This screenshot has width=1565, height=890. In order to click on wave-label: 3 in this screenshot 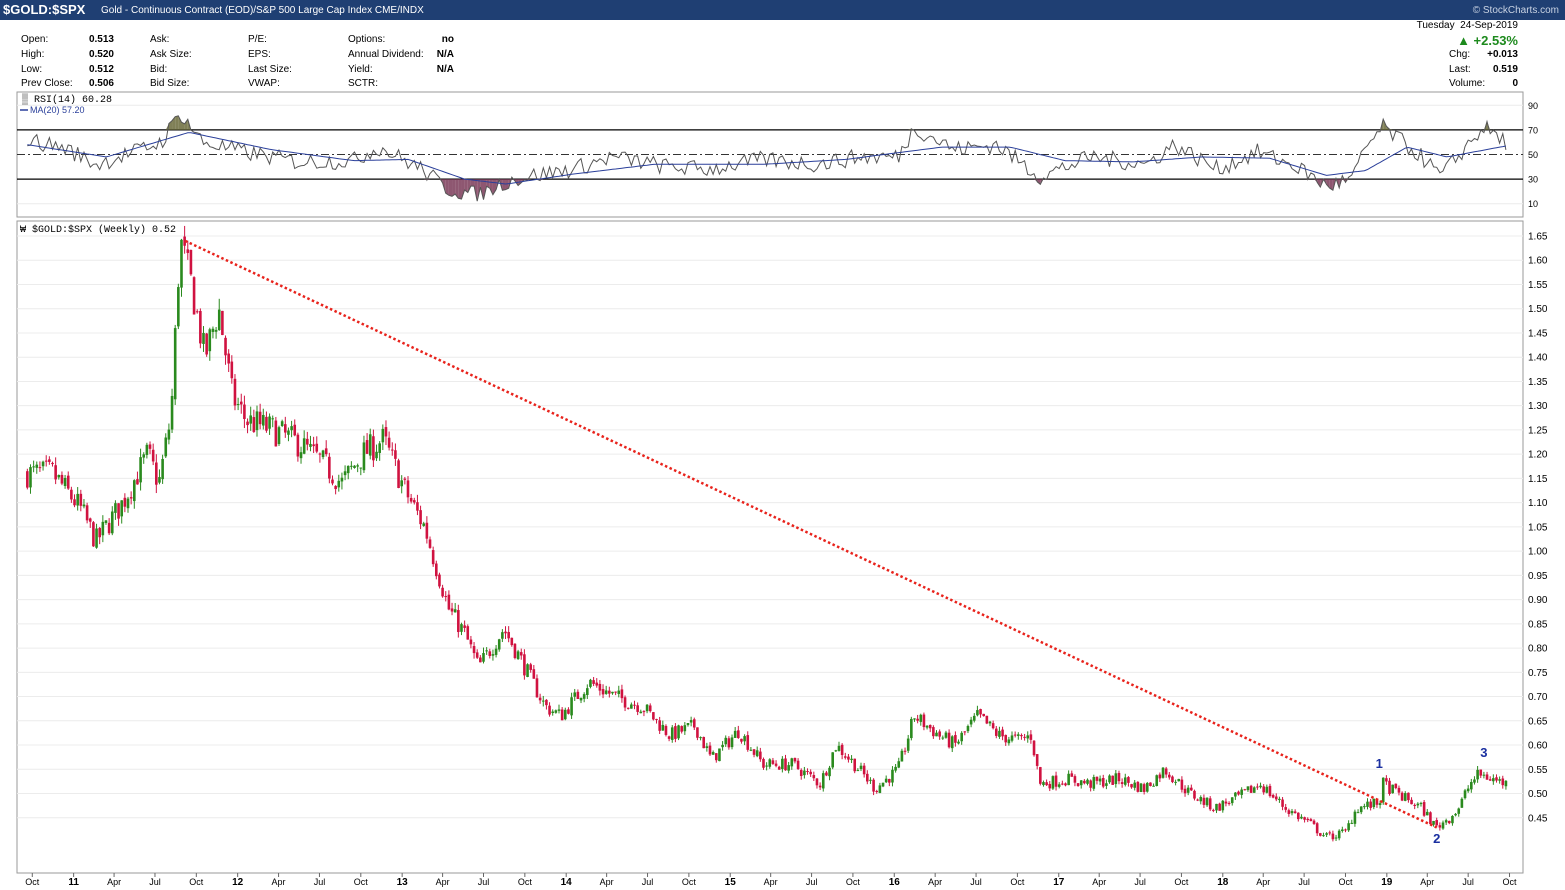, I will do `click(1483, 752)`.